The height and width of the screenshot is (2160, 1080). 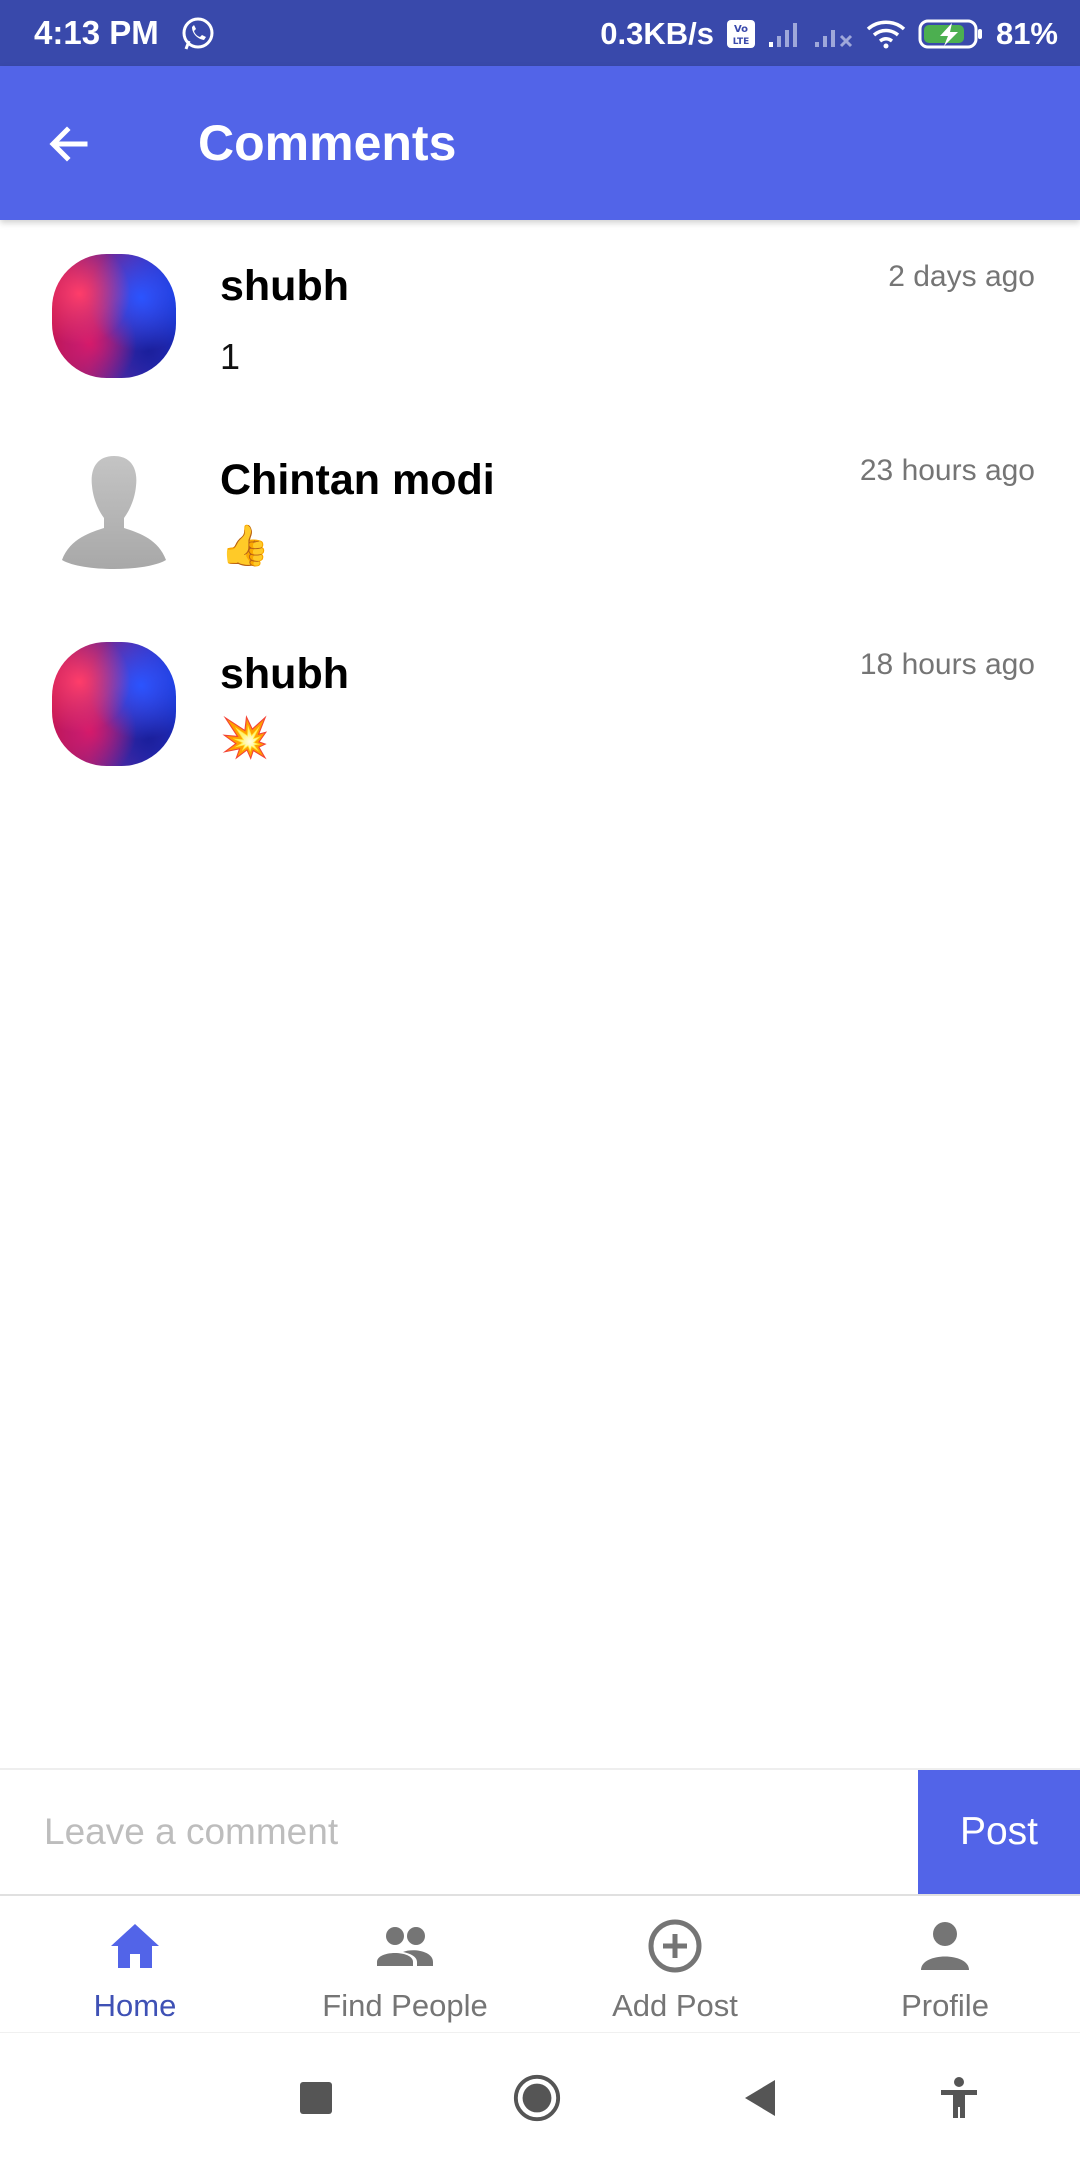 What do you see at coordinates (540, 33) in the screenshot?
I see `status-bar: 4:13 PM 0.3KB/s Vo LTE 81%` at bounding box center [540, 33].